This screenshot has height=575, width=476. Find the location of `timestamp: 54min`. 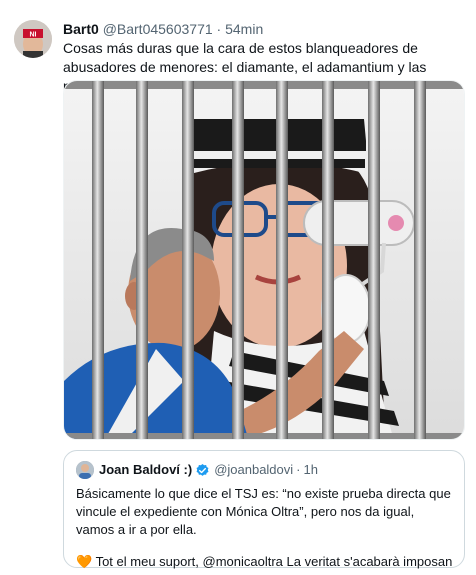

timestamp: 54min is located at coordinates (244, 29).